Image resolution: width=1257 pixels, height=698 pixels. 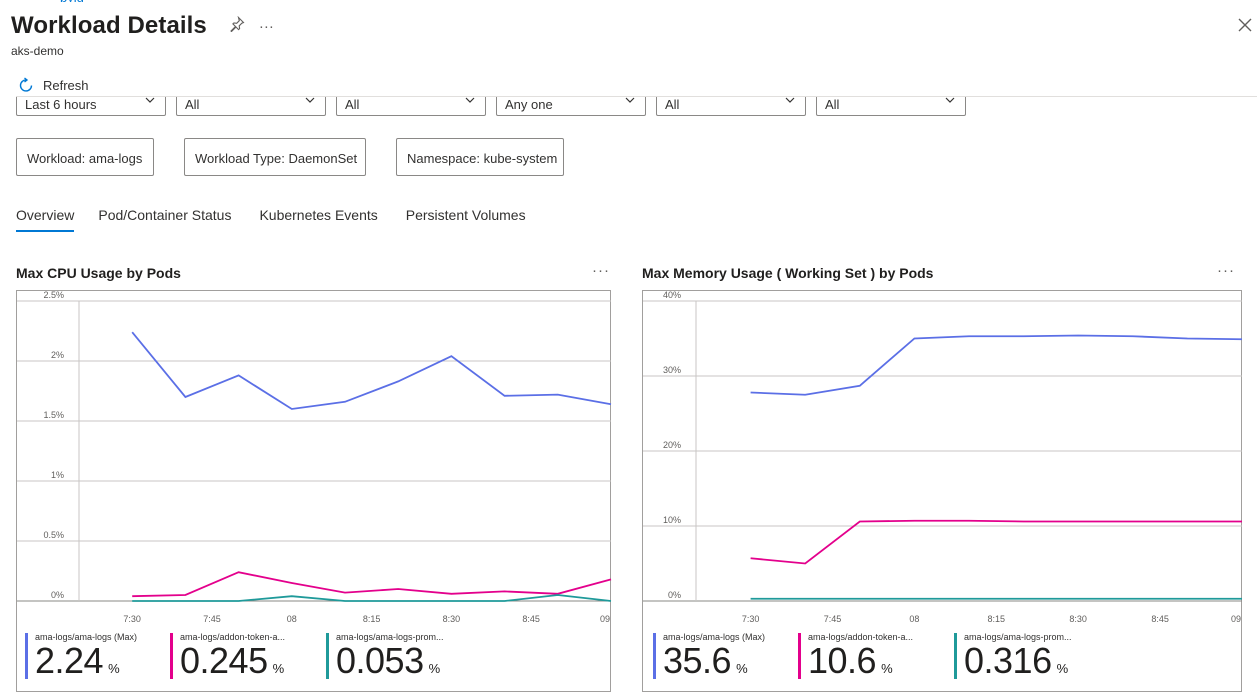 What do you see at coordinates (480, 157) in the screenshot?
I see `namespace-pill: Namespace: kube-system` at bounding box center [480, 157].